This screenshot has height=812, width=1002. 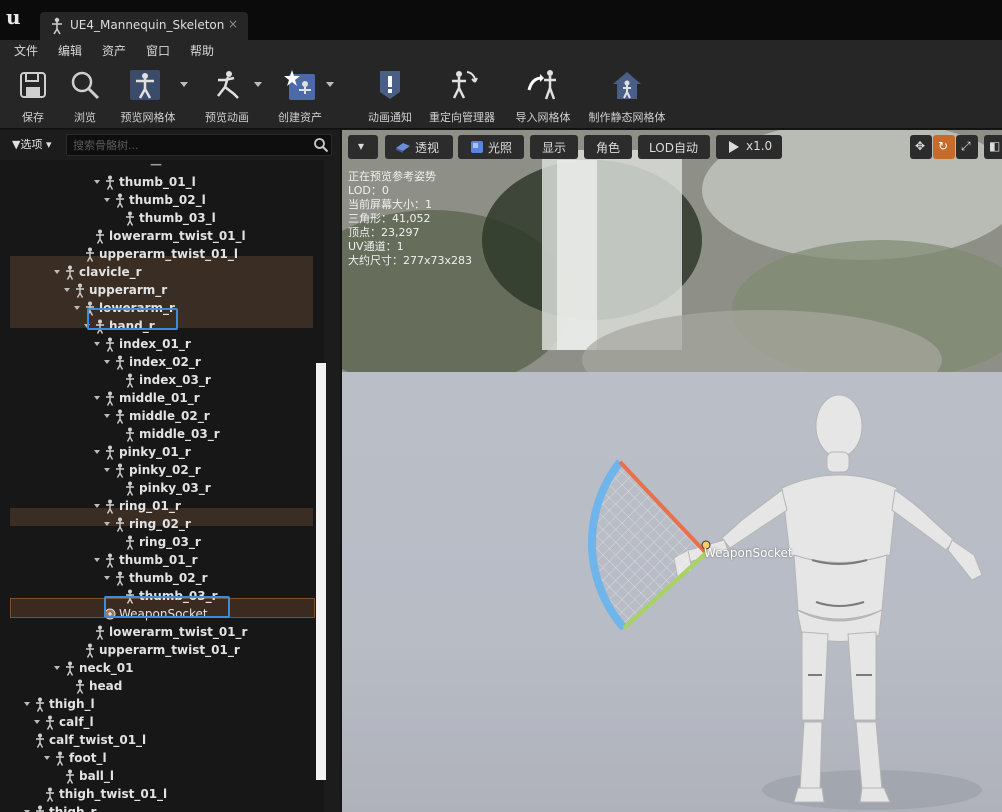 I want to click on rotate-tool-button: ↻, so click(x=944, y=147).